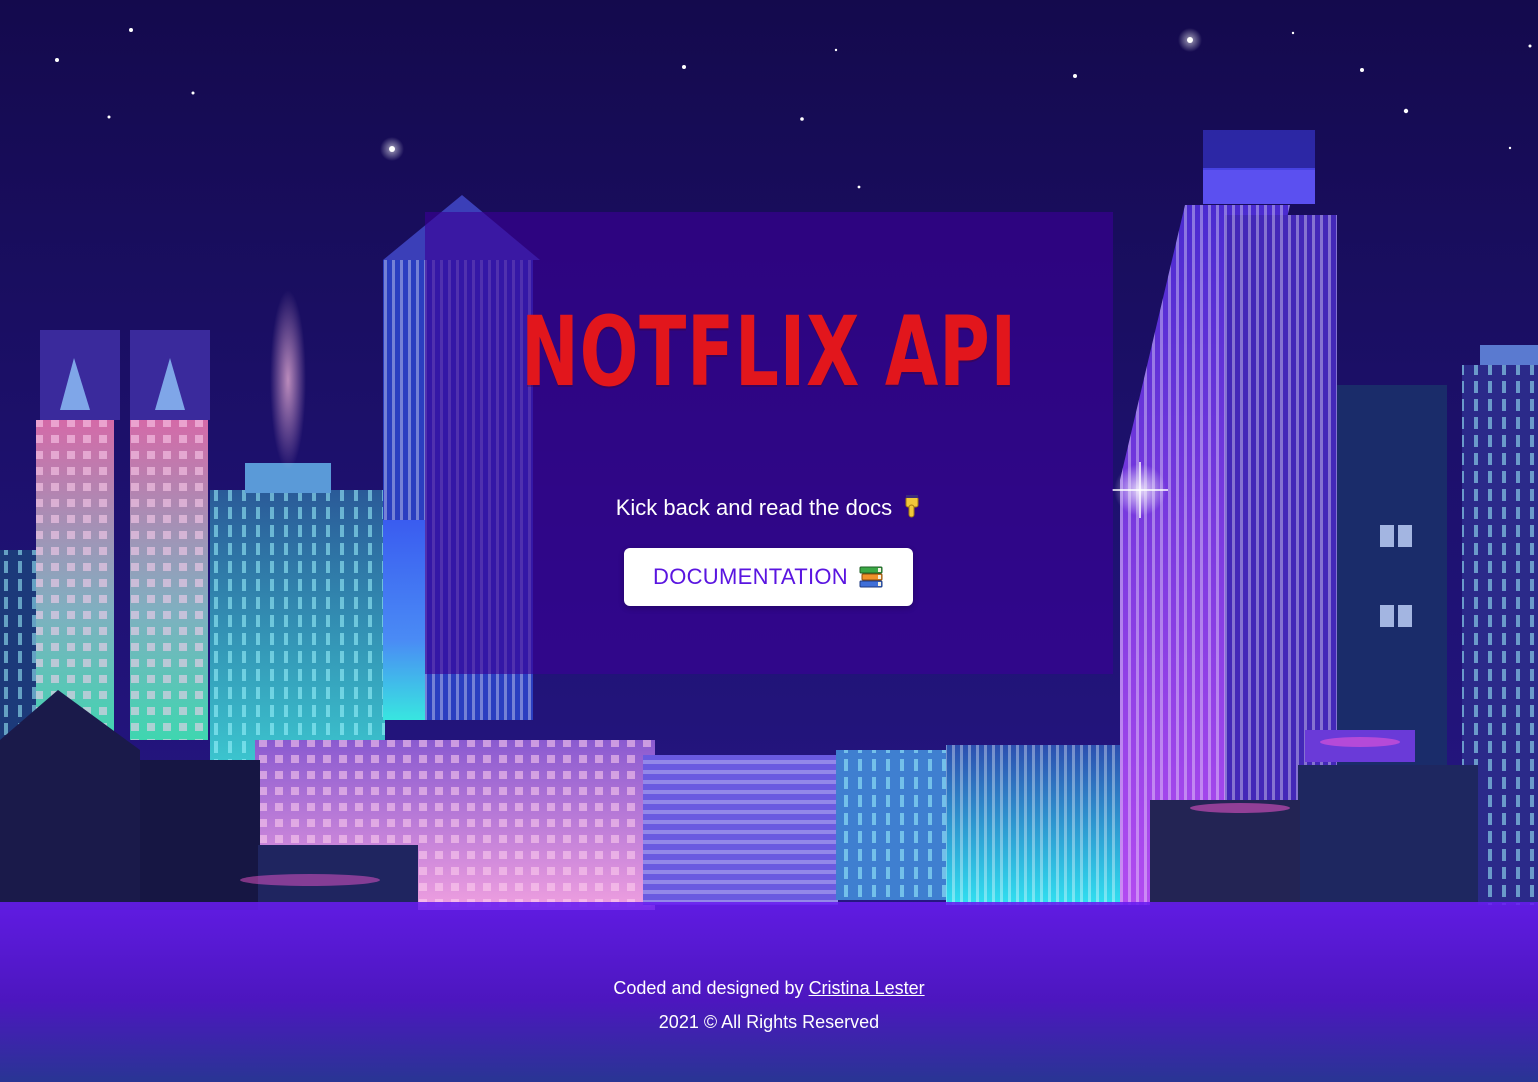 The width and height of the screenshot is (1538, 1082). I want to click on brand-title: NOTFLIX API, so click(769, 352).